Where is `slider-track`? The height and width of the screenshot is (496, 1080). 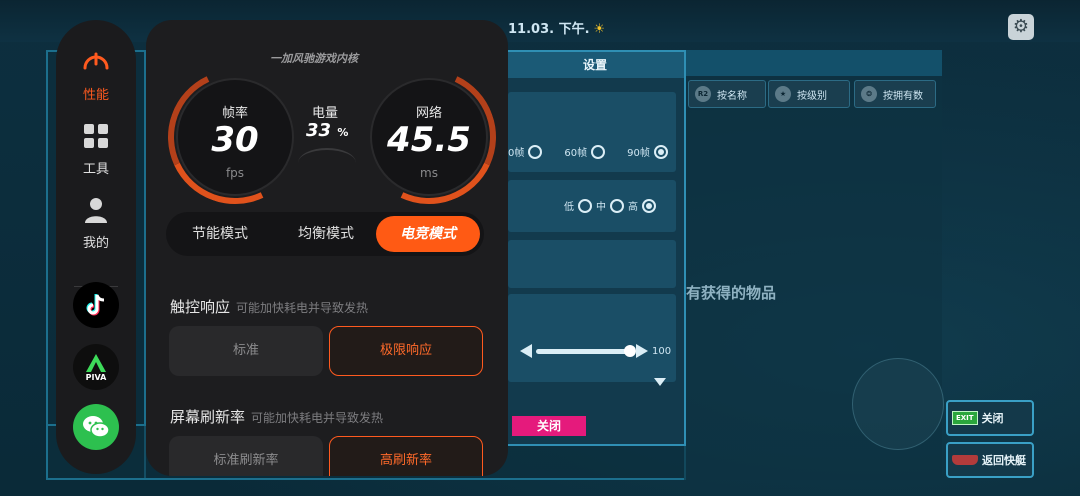
slider-track is located at coordinates (586, 350).